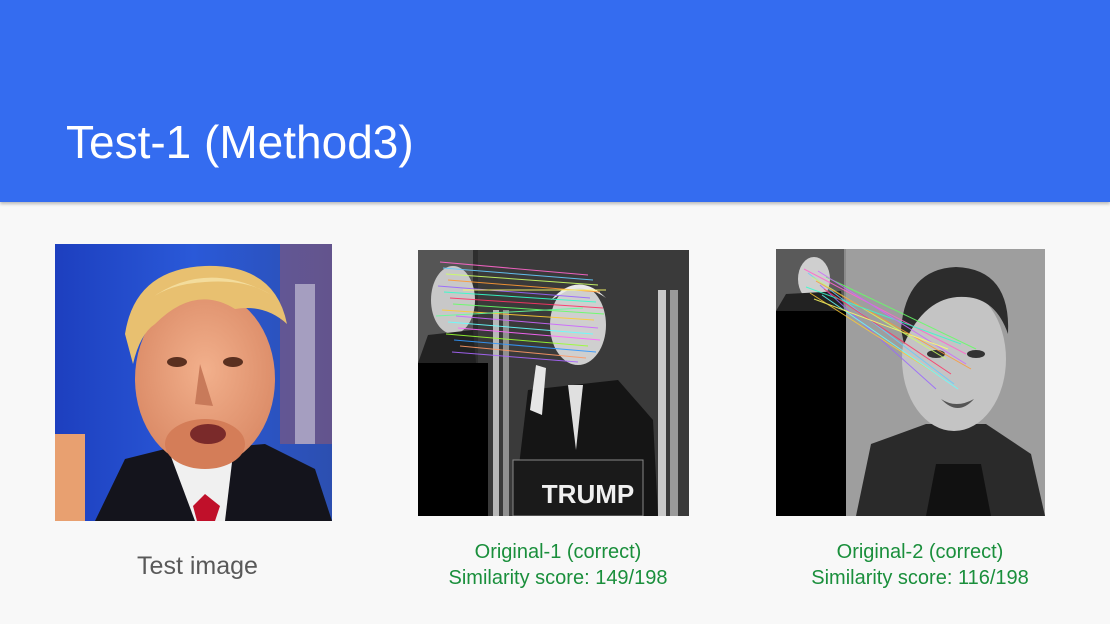 The image size is (1110, 624). I want to click on keypoint-match-photo-icon: TRUMP, so click(553, 383).